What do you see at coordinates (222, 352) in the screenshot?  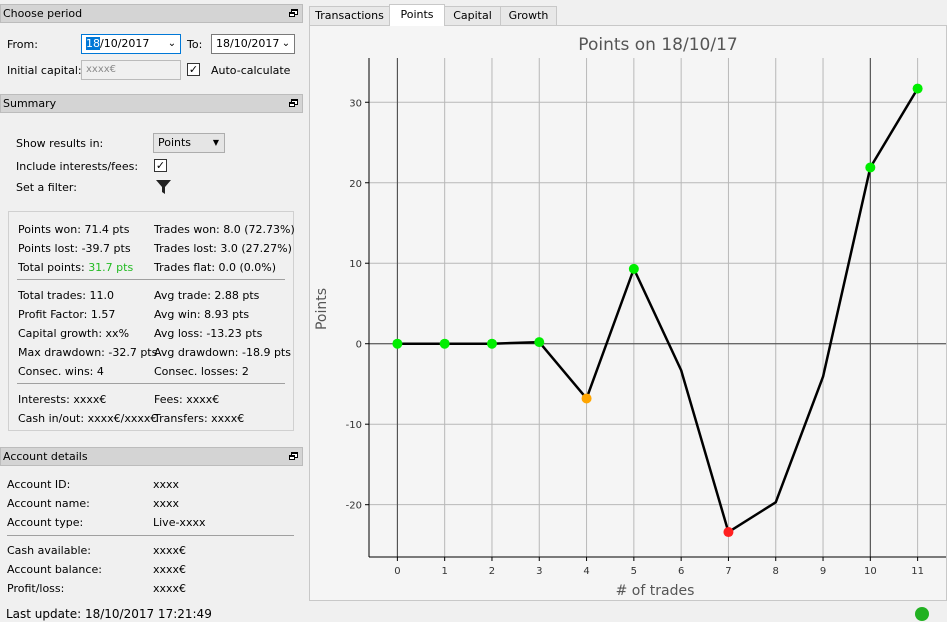 I see `avg-drawdown: Avg drawdown: -18.9 pts` at bounding box center [222, 352].